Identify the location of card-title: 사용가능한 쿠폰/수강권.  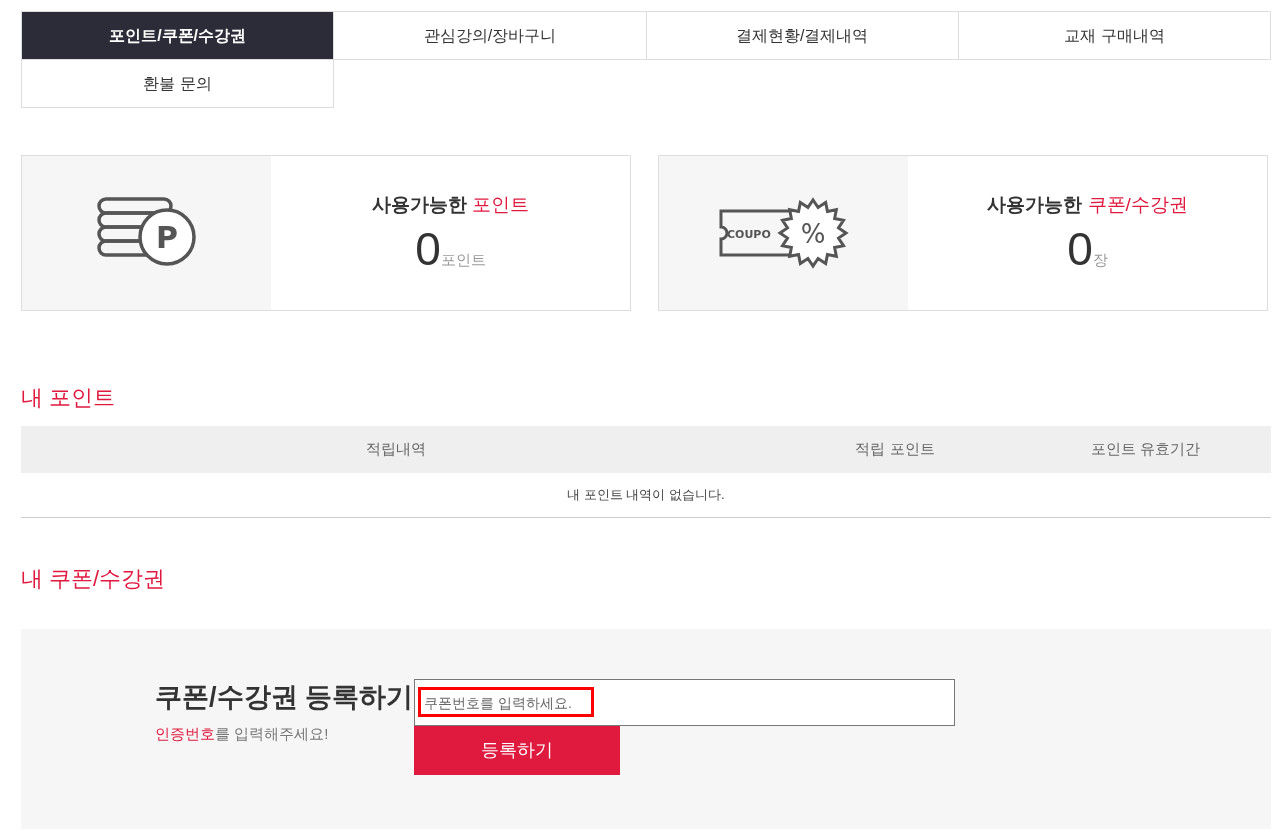
(1087, 204).